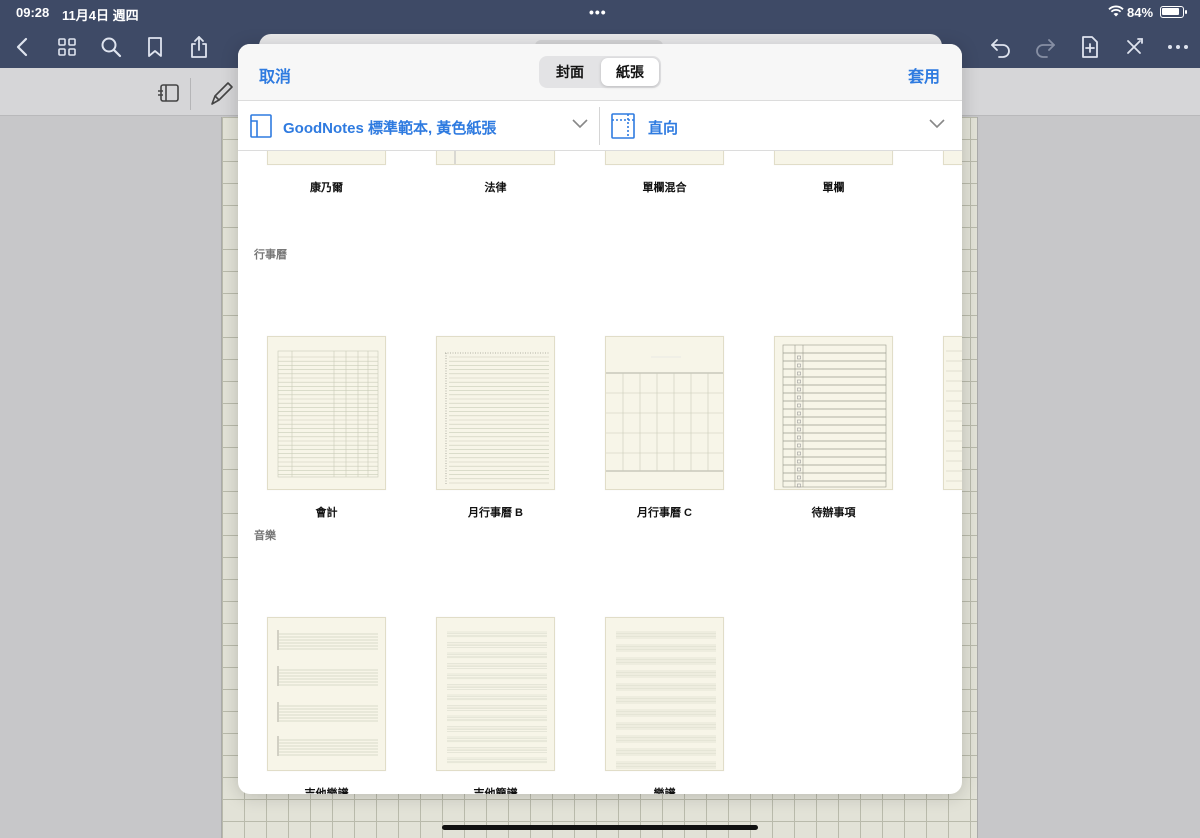 The image size is (1200, 838). Describe the element at coordinates (221, 93) in the screenshot. I see `pen-icon` at that location.